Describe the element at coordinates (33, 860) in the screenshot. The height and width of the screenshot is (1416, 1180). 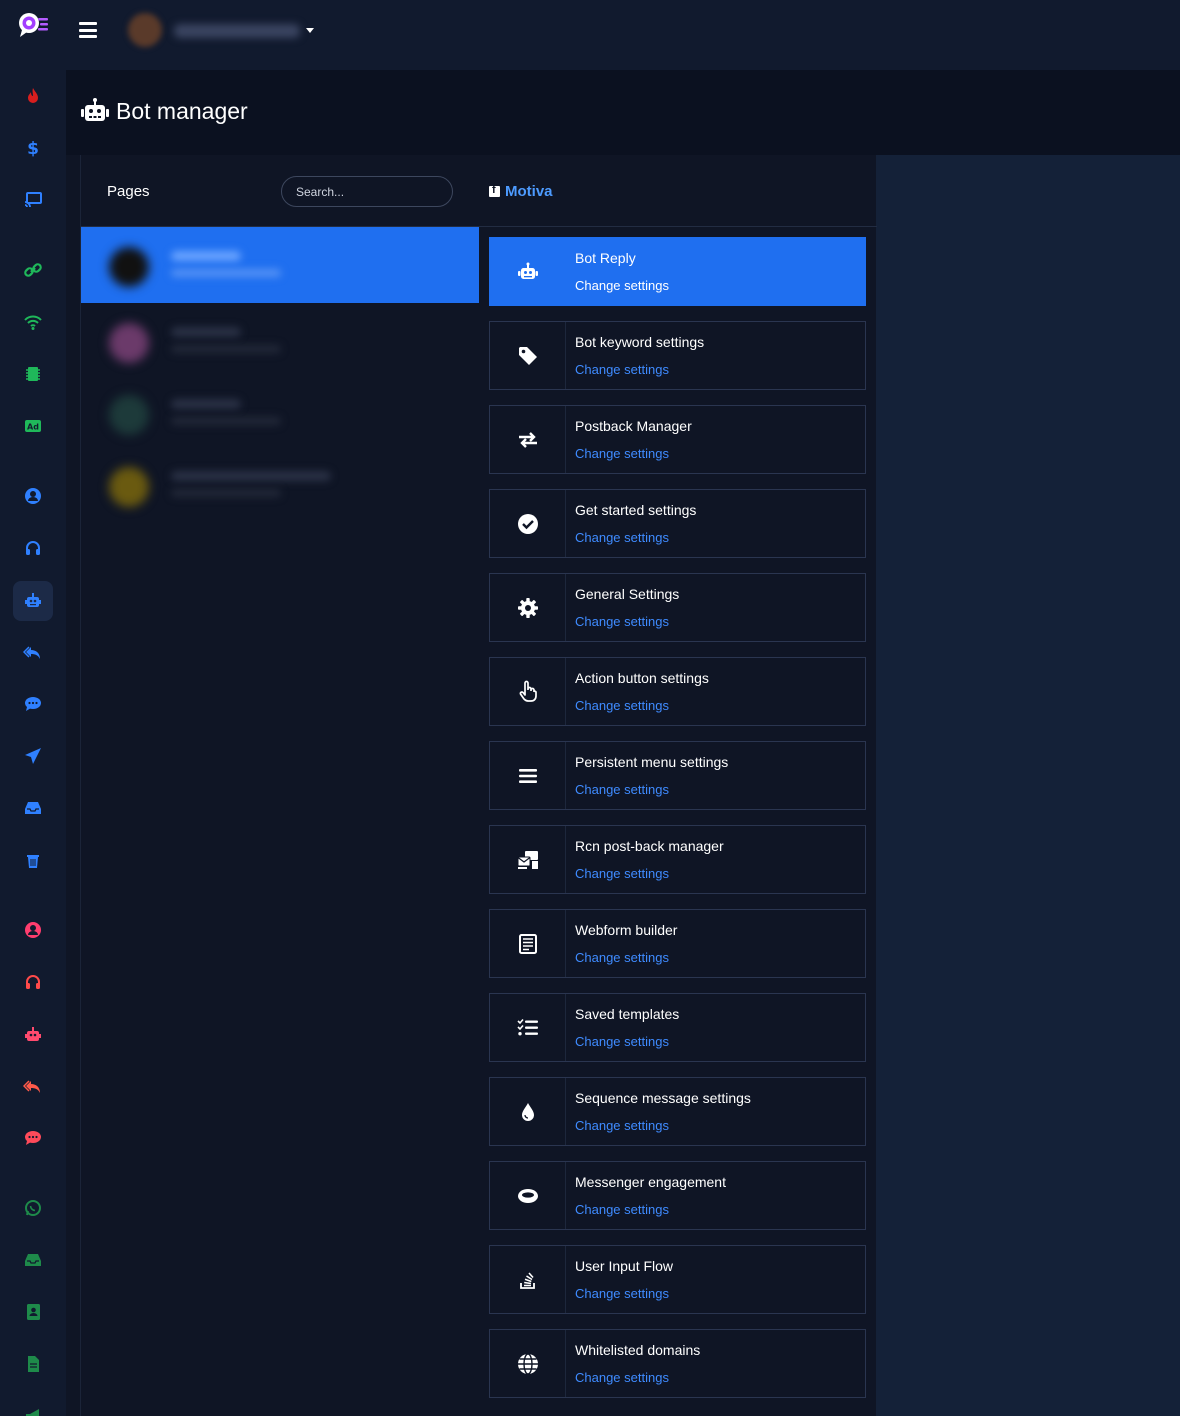
I see `sidebar-item-trash` at that location.